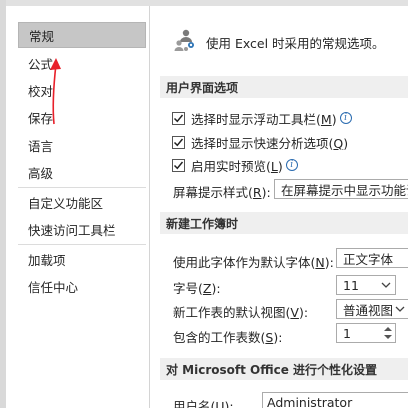 The image size is (408, 408). What do you see at coordinates (82, 286) in the screenshot?
I see `sidebar-item-trust-center: 信任中心` at bounding box center [82, 286].